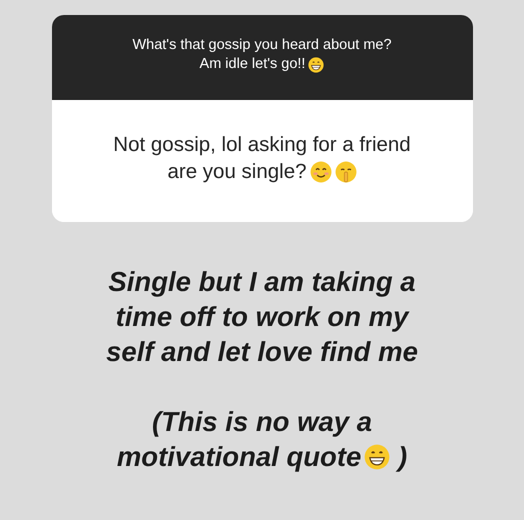 This screenshot has width=524, height=520. I want to click on answer-text: are you single?, so click(237, 172).